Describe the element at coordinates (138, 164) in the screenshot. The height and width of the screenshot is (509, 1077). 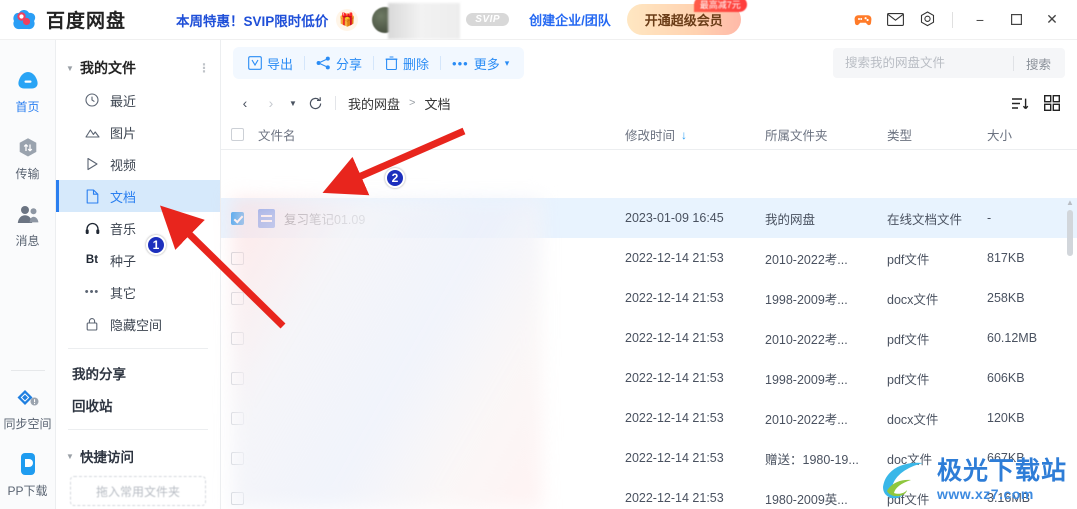
I see `tree-item-videos: 视频` at that location.